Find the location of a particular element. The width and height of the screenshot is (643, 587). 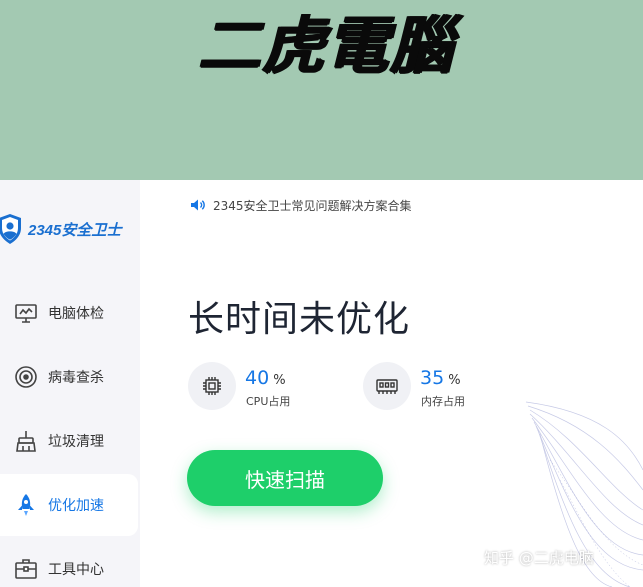

sidebar-item-label: 病毒查杀 is located at coordinates (76, 378).